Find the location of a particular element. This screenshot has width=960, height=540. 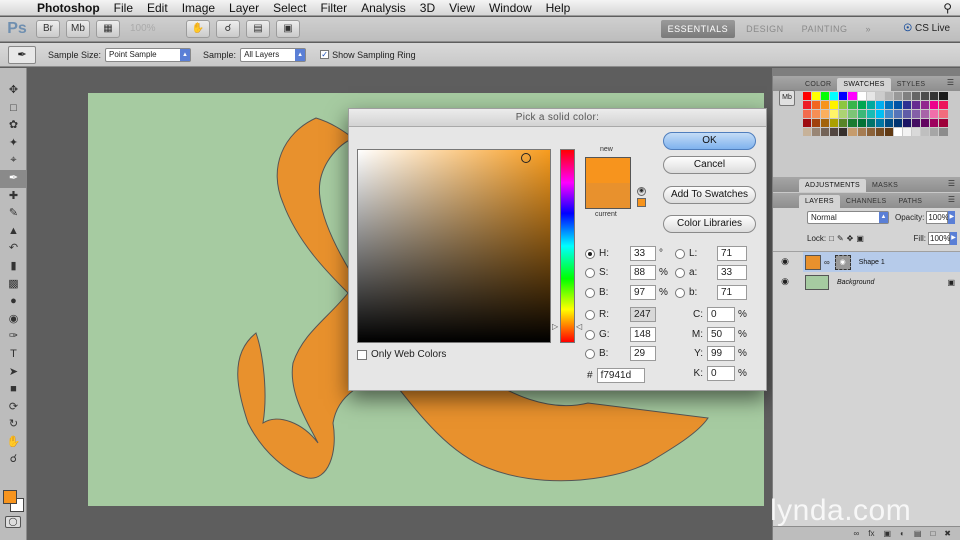

opacity-slider-icon: ▶ is located at coordinates (952, 217).